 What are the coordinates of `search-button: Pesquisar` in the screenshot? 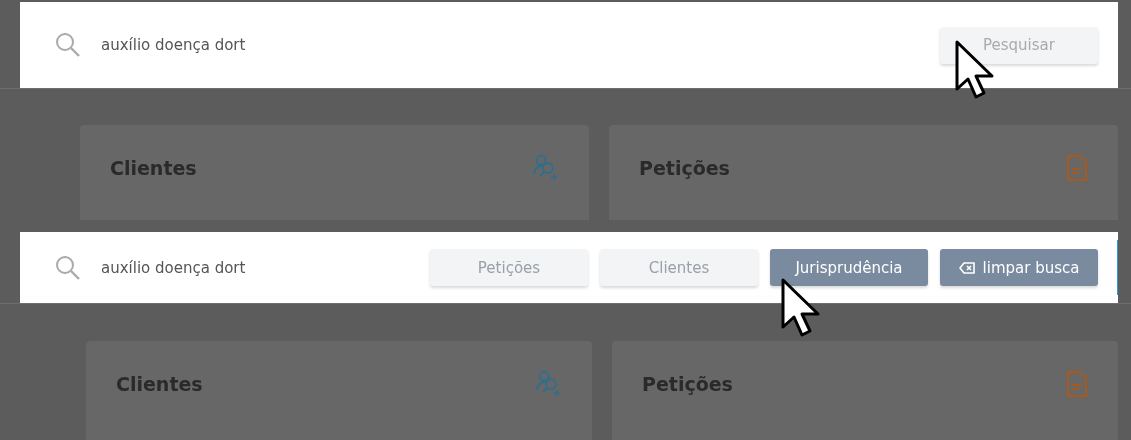 It's located at (1019, 45).